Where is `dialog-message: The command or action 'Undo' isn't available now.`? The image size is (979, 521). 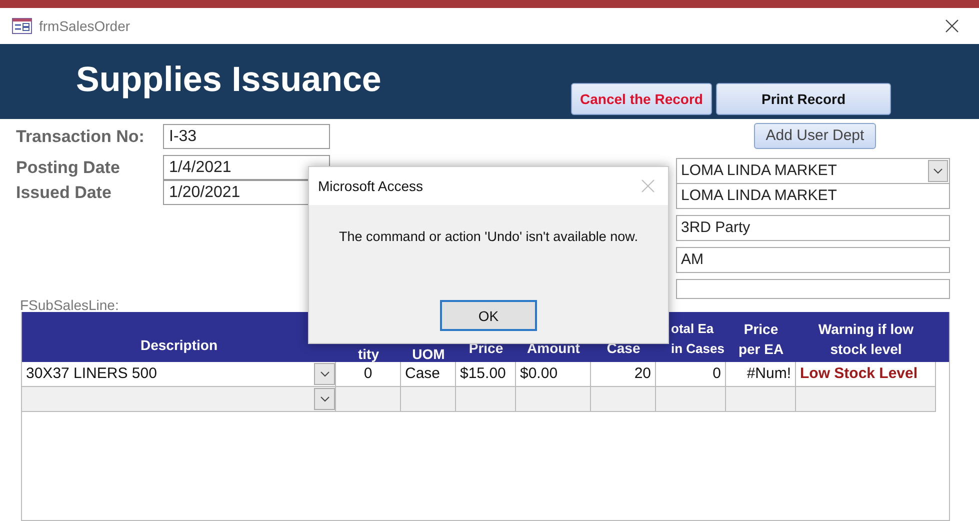
dialog-message: The command or action 'Undo' isn't available now. is located at coordinates (488, 236).